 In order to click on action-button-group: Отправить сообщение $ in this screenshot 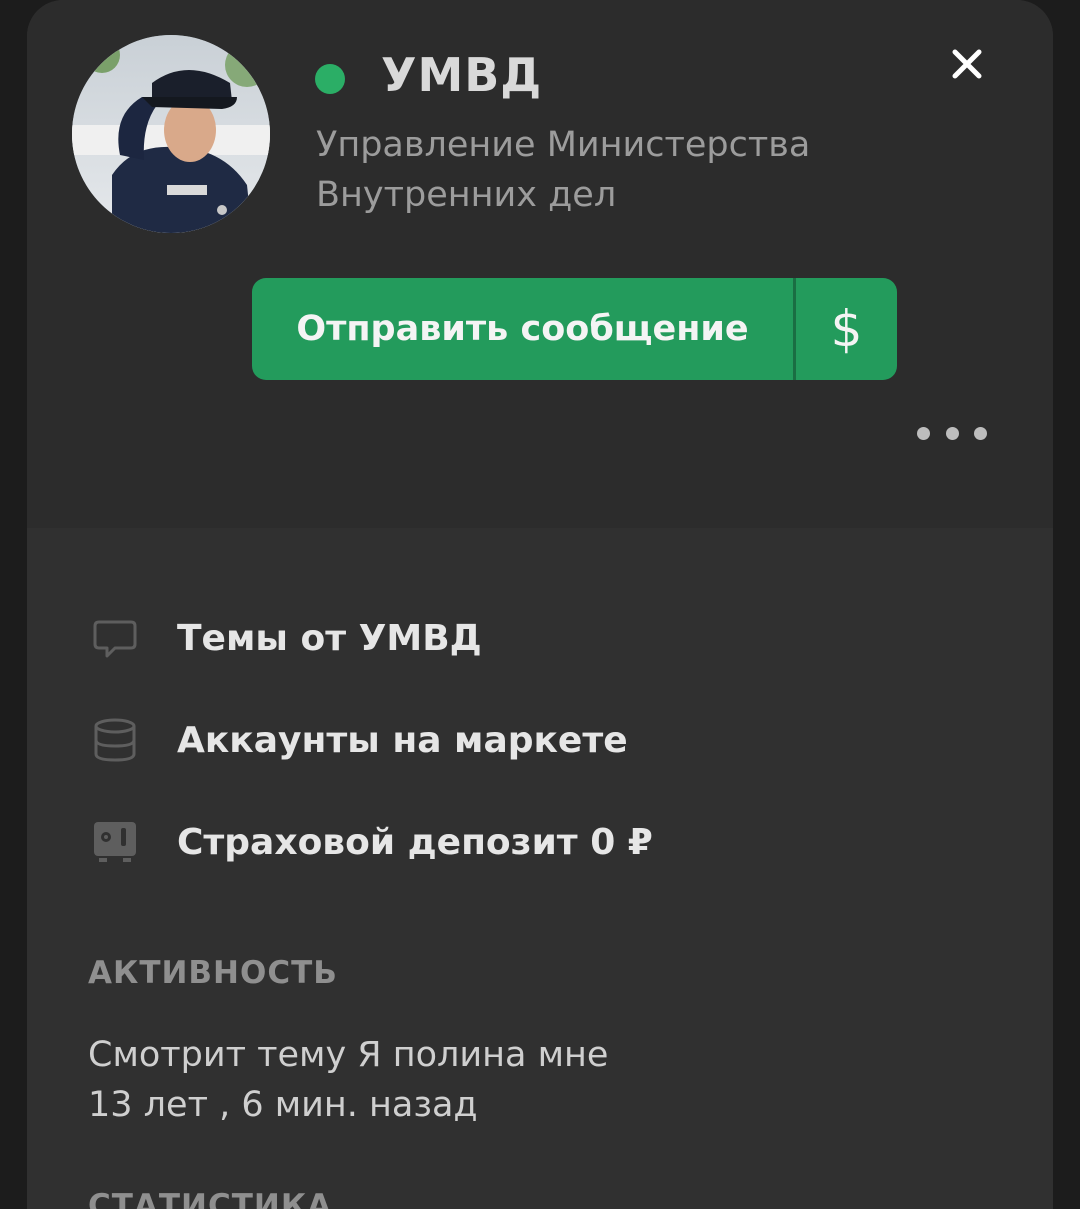, I will do `click(574, 329)`.